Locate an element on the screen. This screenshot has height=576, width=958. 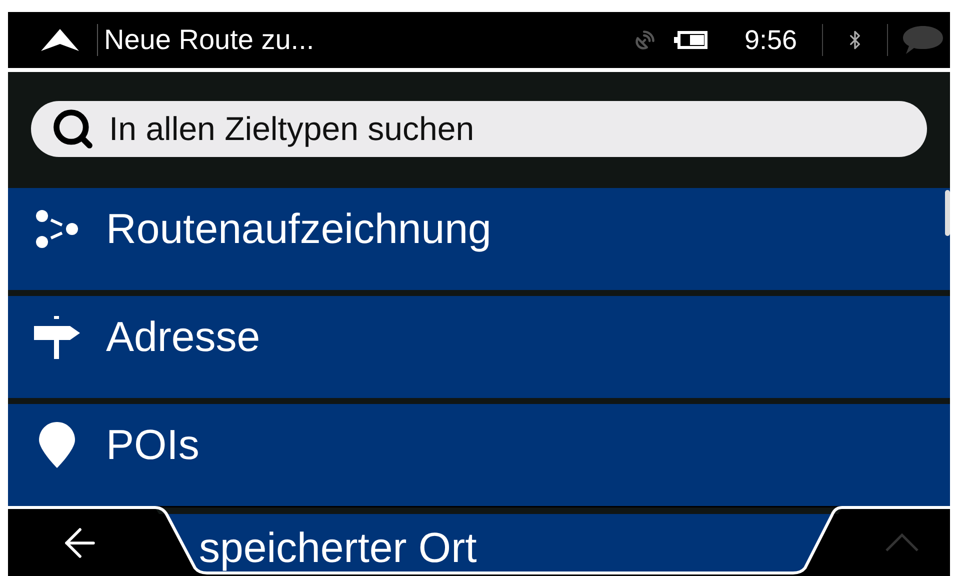
navigation-arrow-icon is located at coordinates (60, 40).